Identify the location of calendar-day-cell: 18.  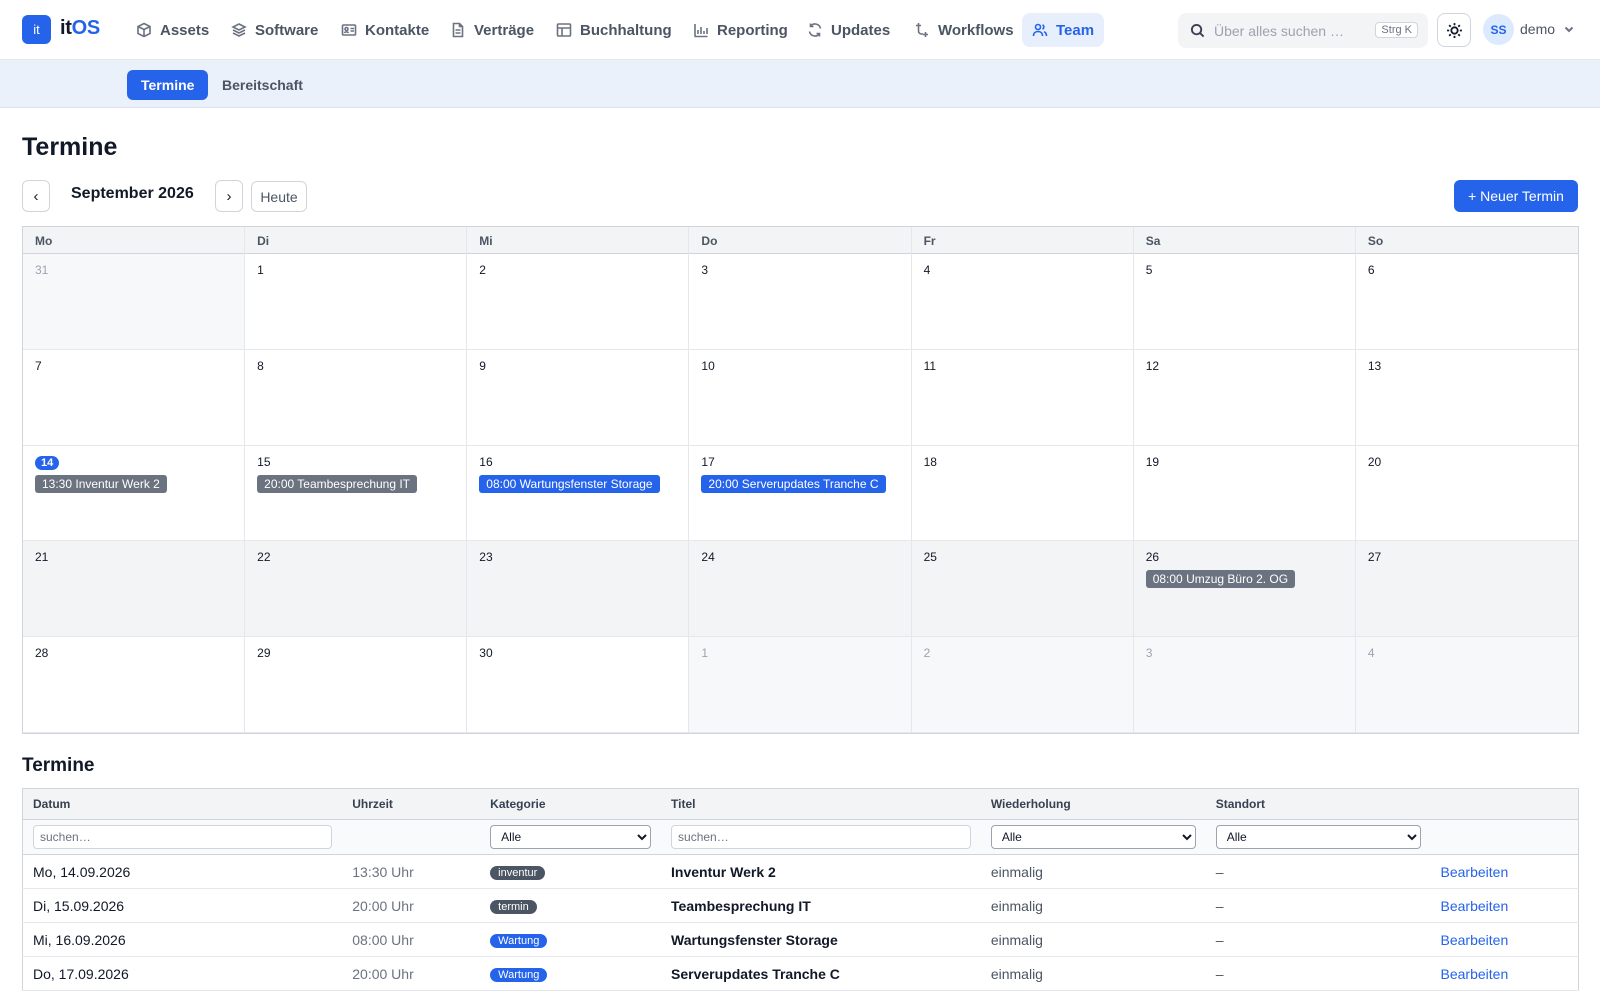
(1022, 493).